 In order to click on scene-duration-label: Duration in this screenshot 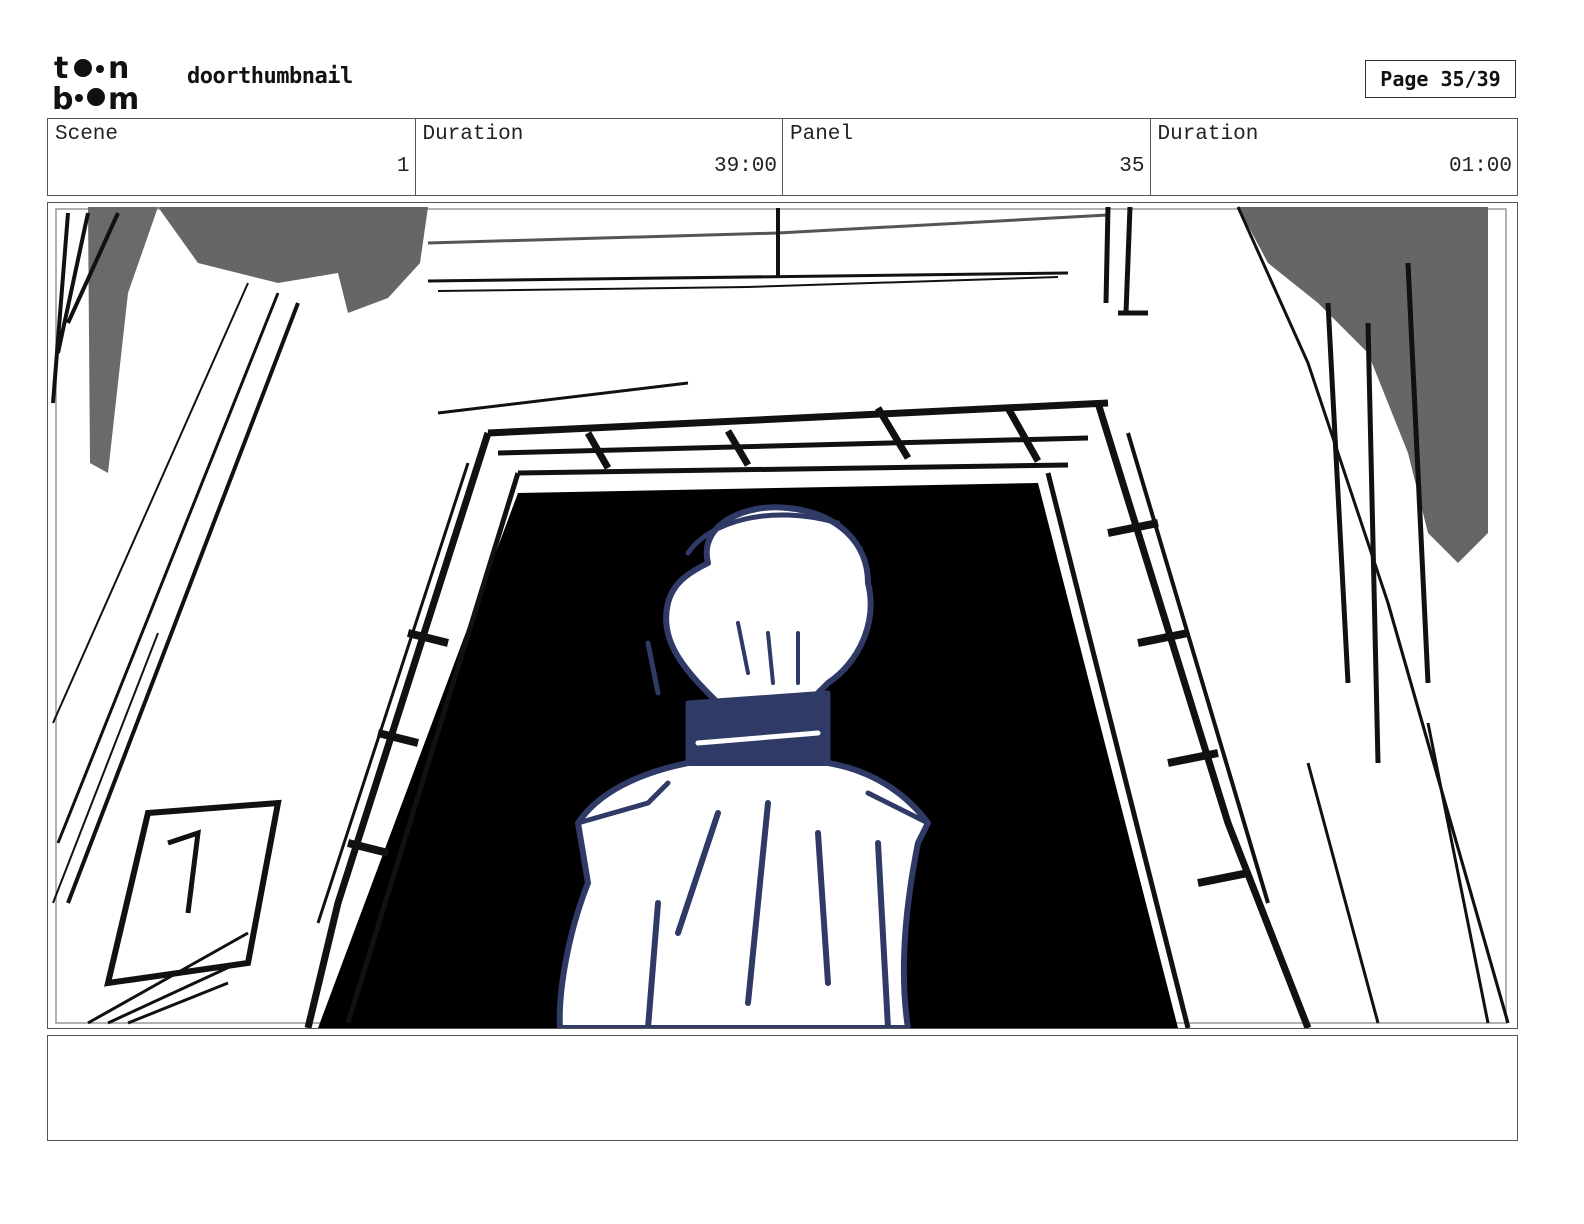, I will do `click(473, 134)`.